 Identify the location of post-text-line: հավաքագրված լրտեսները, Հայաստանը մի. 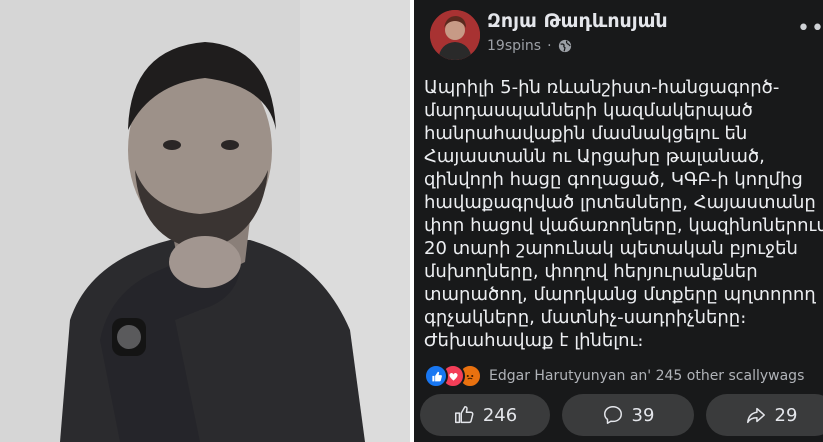
(623, 202).